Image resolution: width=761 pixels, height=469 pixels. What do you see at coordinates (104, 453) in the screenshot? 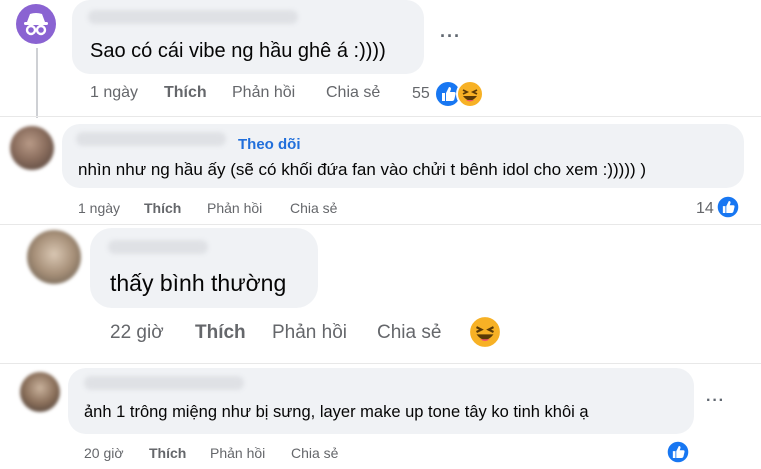
I see `comment-time: 20 giờ` at bounding box center [104, 453].